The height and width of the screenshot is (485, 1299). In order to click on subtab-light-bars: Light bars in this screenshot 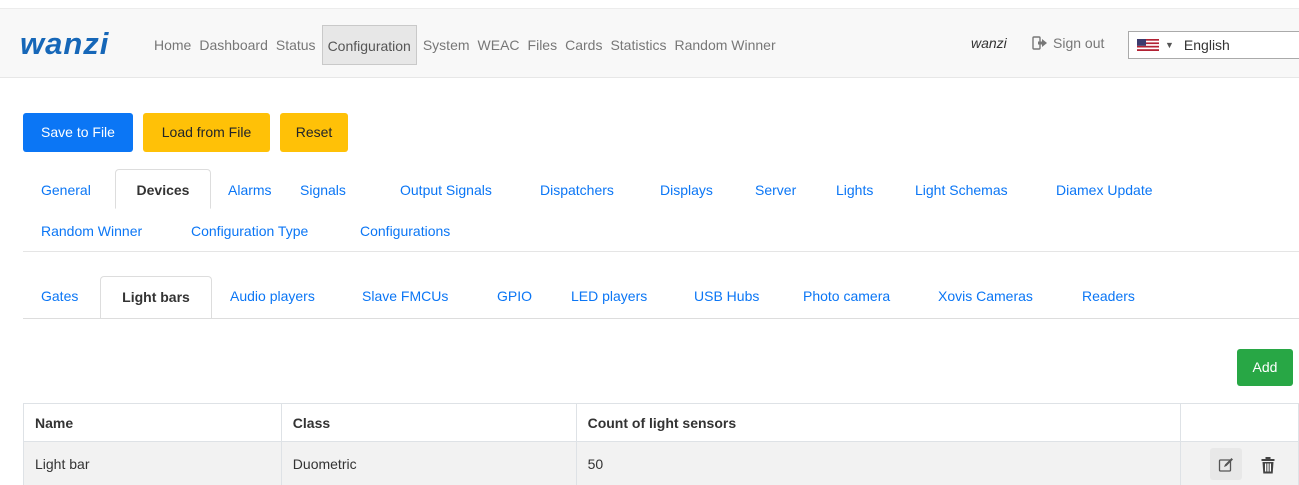, I will do `click(156, 297)`.